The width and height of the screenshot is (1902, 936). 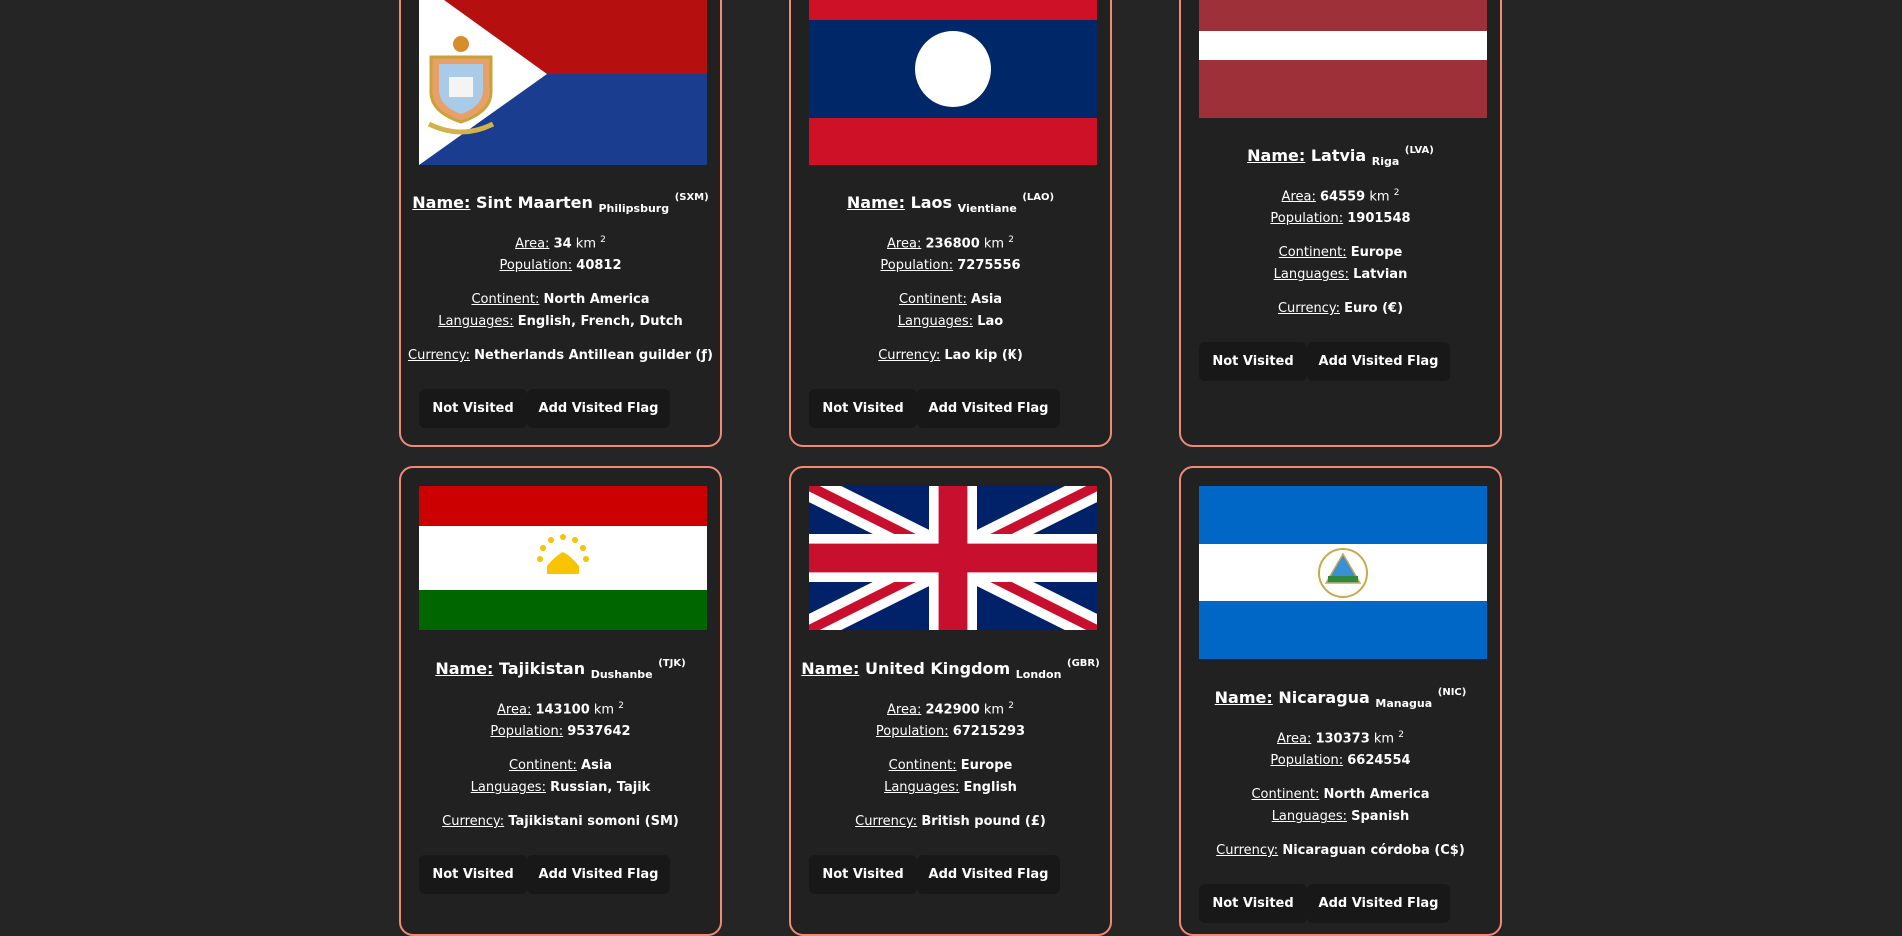 What do you see at coordinates (534, 202) in the screenshot?
I see `country-name: Sint Maarten` at bounding box center [534, 202].